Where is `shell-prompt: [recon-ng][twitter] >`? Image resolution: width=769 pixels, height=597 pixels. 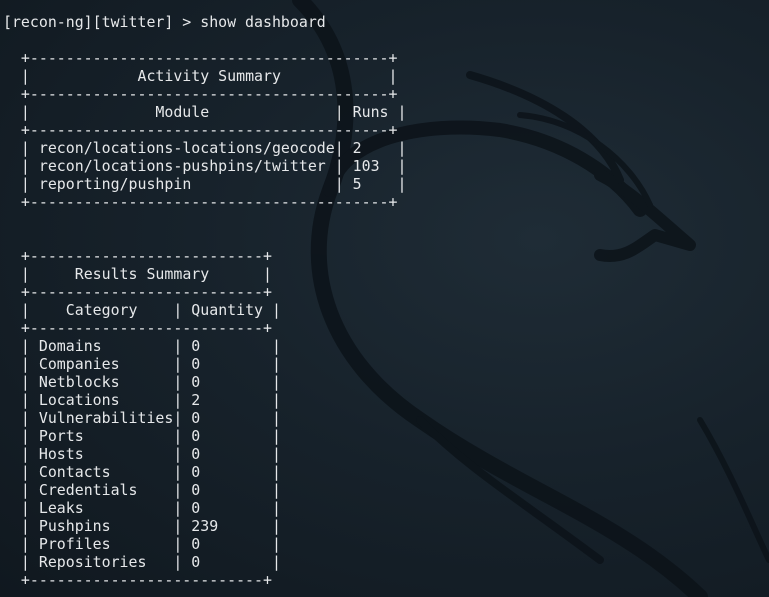 shell-prompt: [recon-ng][twitter] > is located at coordinates (97, 22).